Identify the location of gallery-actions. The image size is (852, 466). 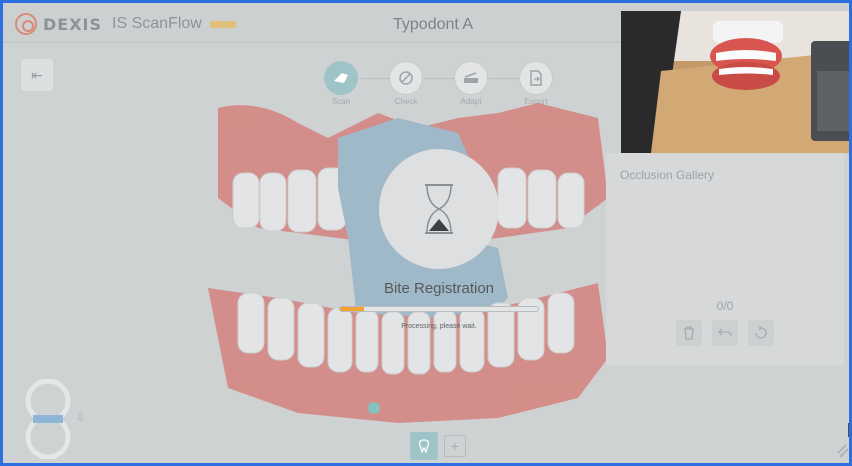
(725, 333).